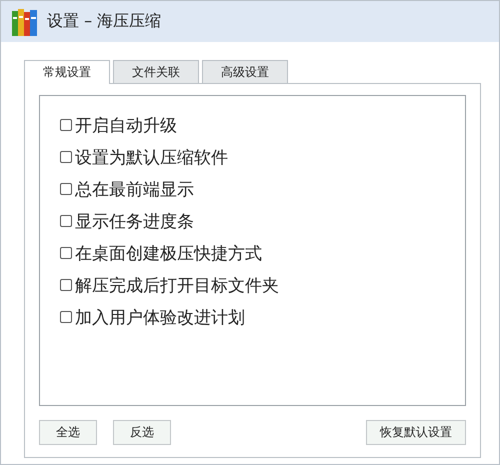  What do you see at coordinates (67, 72) in the screenshot?
I see `tab: 常规设置` at bounding box center [67, 72].